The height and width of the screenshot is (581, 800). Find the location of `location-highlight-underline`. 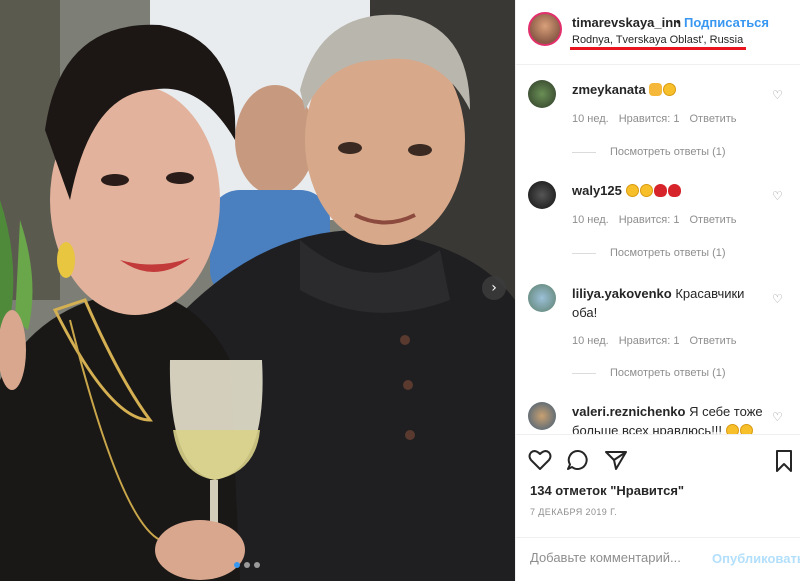

location-highlight-underline is located at coordinates (658, 48).